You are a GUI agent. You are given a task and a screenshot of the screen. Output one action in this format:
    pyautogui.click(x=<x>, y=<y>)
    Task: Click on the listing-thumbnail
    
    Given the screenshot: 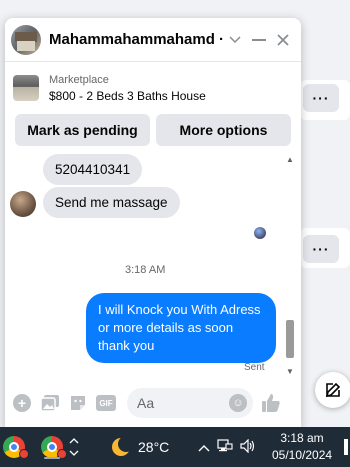 What is the action you would take?
    pyautogui.click(x=26, y=88)
    